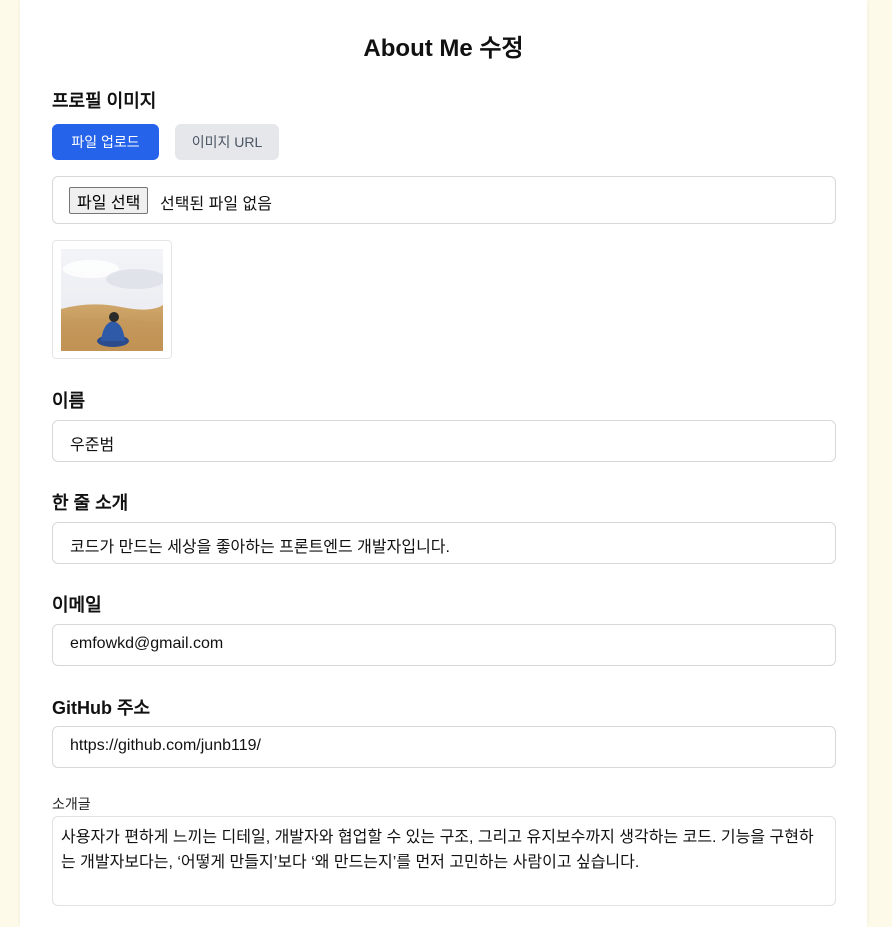  I want to click on tagline-value: 코드가 만드는 세상을 좋아하는 프론트엔드 개발자입니다., so click(260, 547).